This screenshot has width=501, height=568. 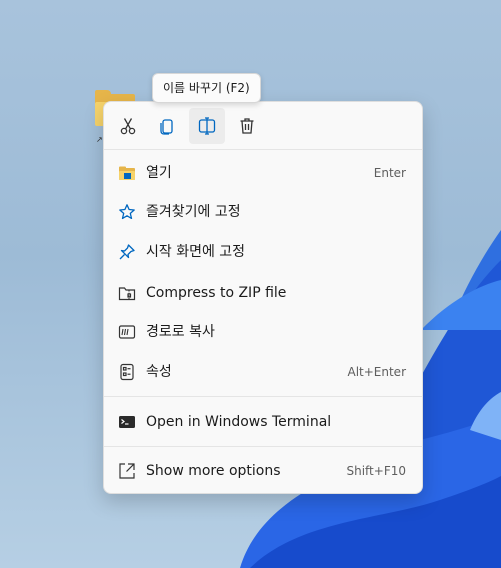 What do you see at coordinates (127, 332) in the screenshot?
I see `copy-path-icon` at bounding box center [127, 332].